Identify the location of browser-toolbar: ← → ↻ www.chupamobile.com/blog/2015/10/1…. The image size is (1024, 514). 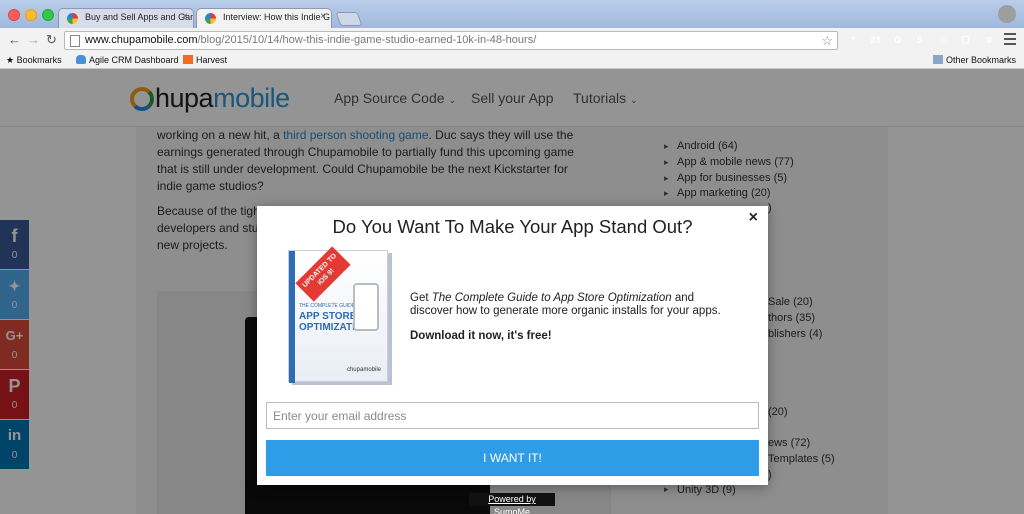
(512, 40).